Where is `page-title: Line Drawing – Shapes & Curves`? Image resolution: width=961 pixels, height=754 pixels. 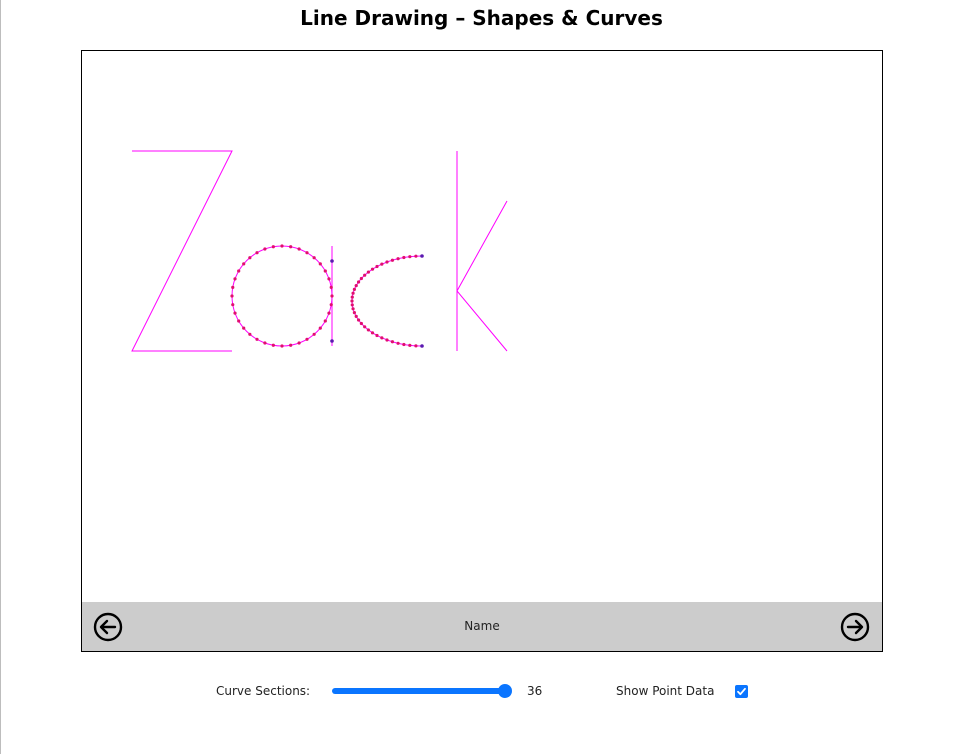 page-title: Line Drawing – Shapes & Curves is located at coordinates (481, 18).